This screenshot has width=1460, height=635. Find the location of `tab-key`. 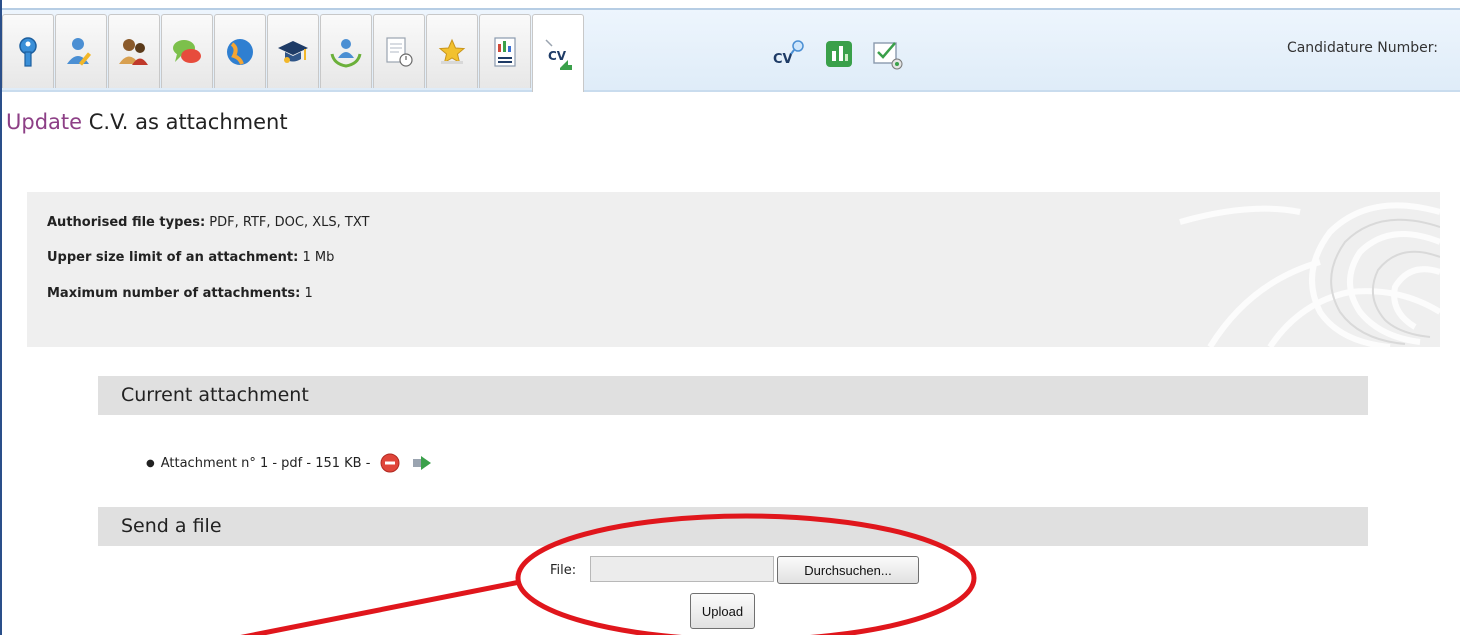

tab-key is located at coordinates (28, 51).